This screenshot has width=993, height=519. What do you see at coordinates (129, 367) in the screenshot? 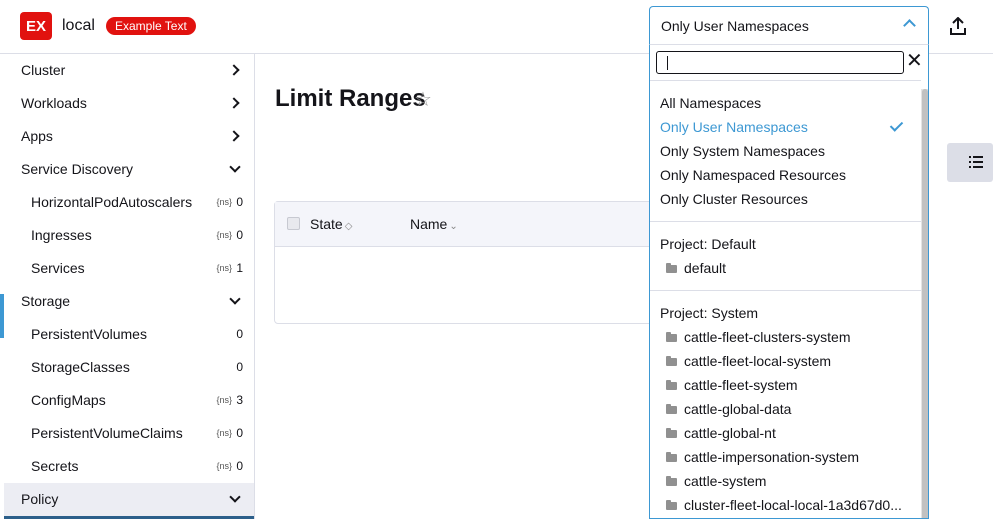
I see `nav-item-storageclasses: StorageClasses 0` at bounding box center [129, 367].